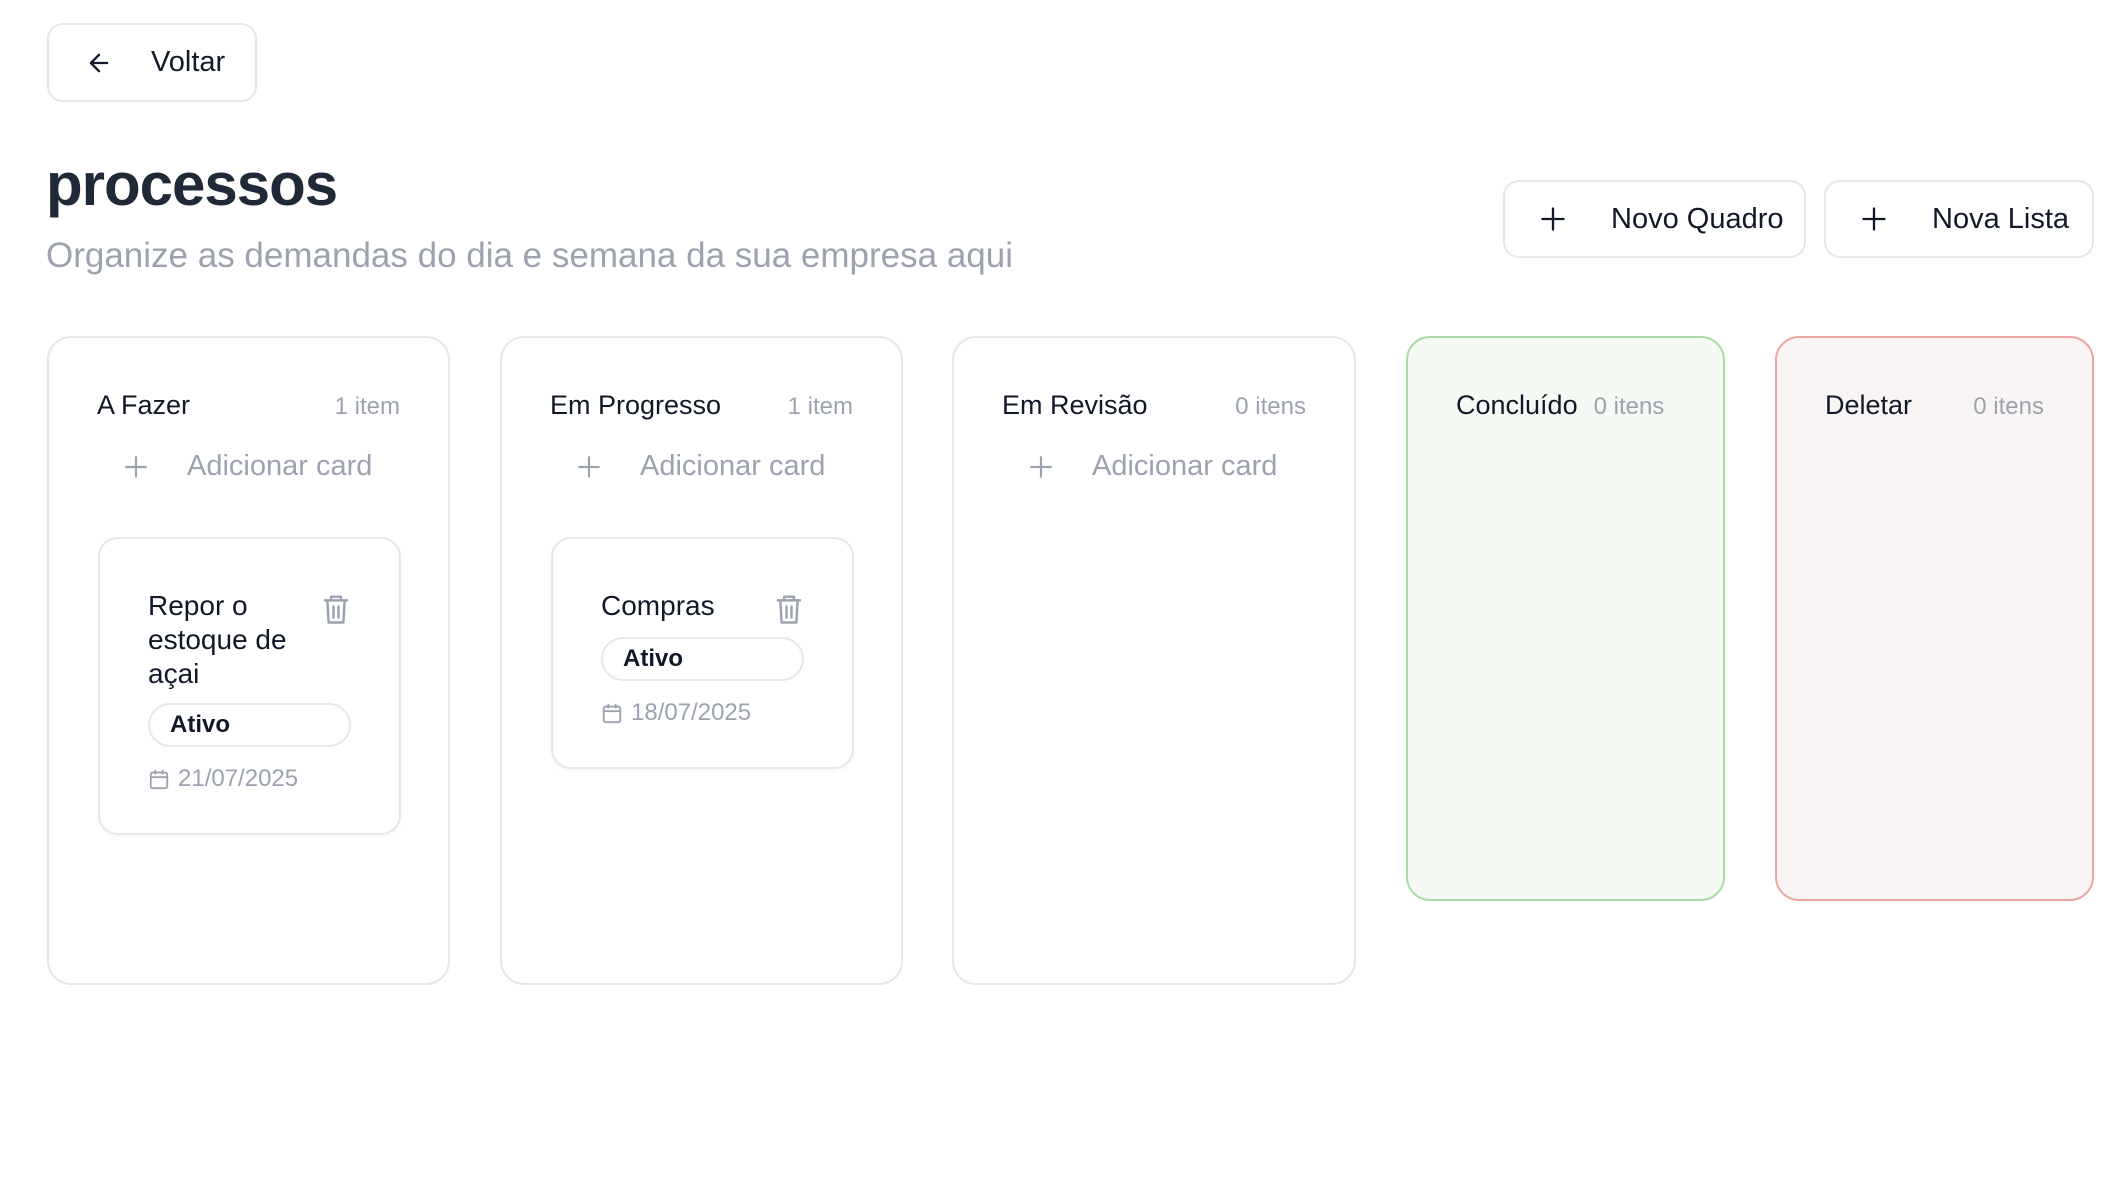 This screenshot has width=2124, height=1198. Describe the element at coordinates (217, 639) in the screenshot. I see `card-title: Repor o estoque de açai` at that location.